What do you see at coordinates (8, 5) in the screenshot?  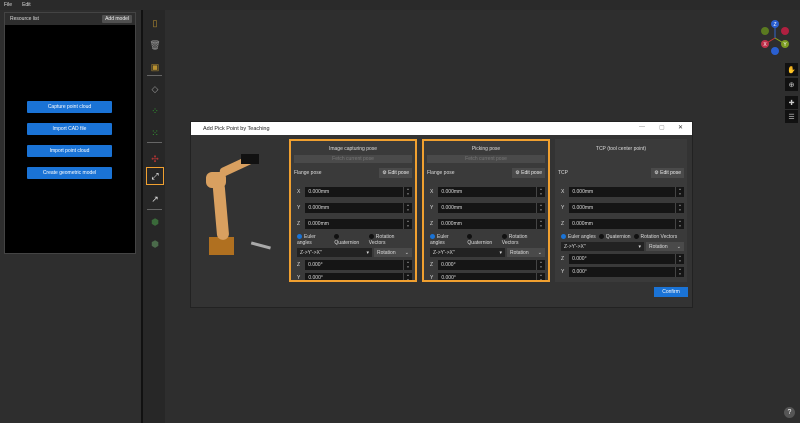 I see `menu-file: File` at bounding box center [8, 5].